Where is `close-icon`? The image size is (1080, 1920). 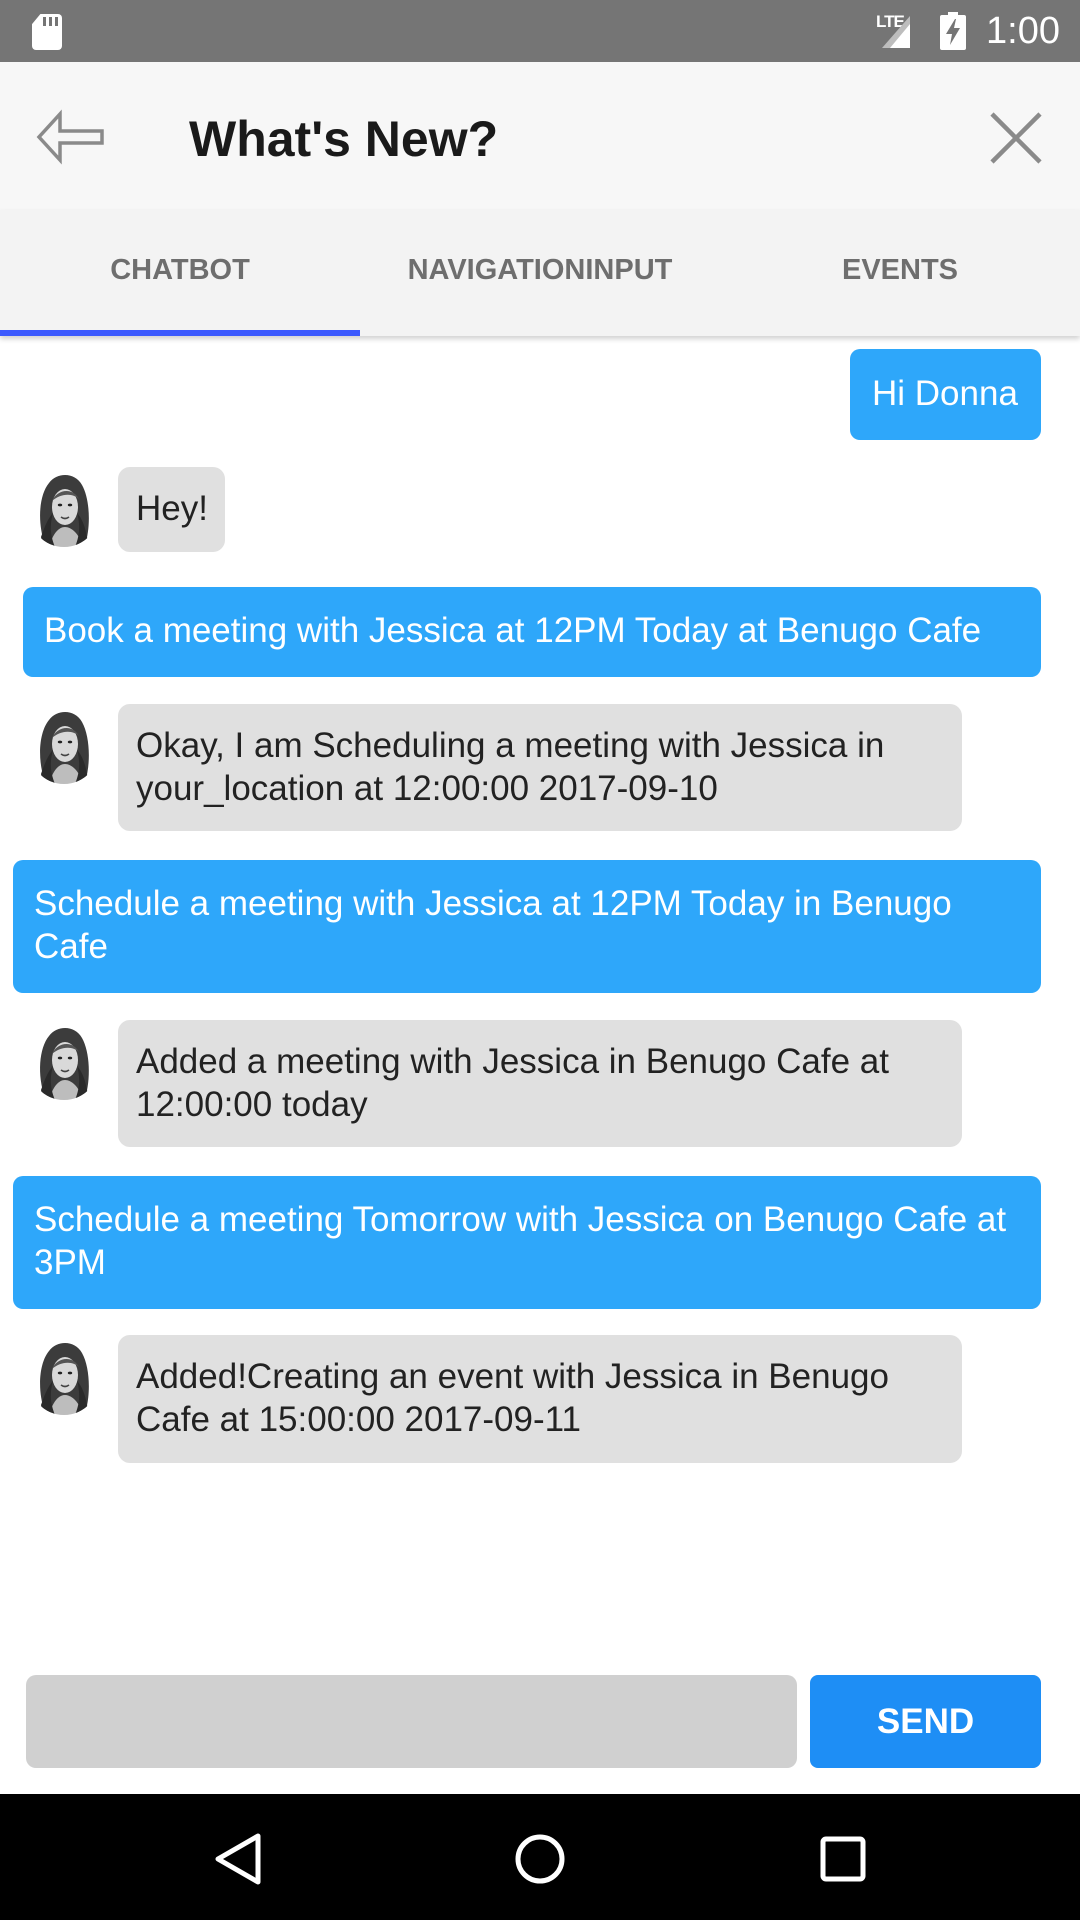
close-icon is located at coordinates (1016, 138).